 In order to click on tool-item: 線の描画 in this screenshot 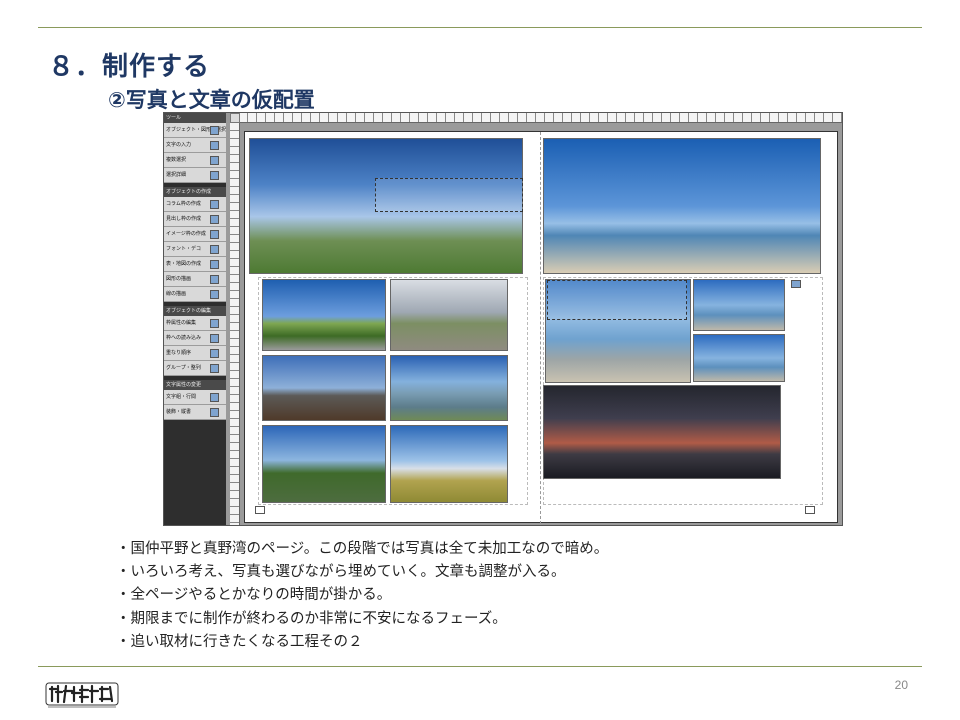, I will do `click(195, 294)`.